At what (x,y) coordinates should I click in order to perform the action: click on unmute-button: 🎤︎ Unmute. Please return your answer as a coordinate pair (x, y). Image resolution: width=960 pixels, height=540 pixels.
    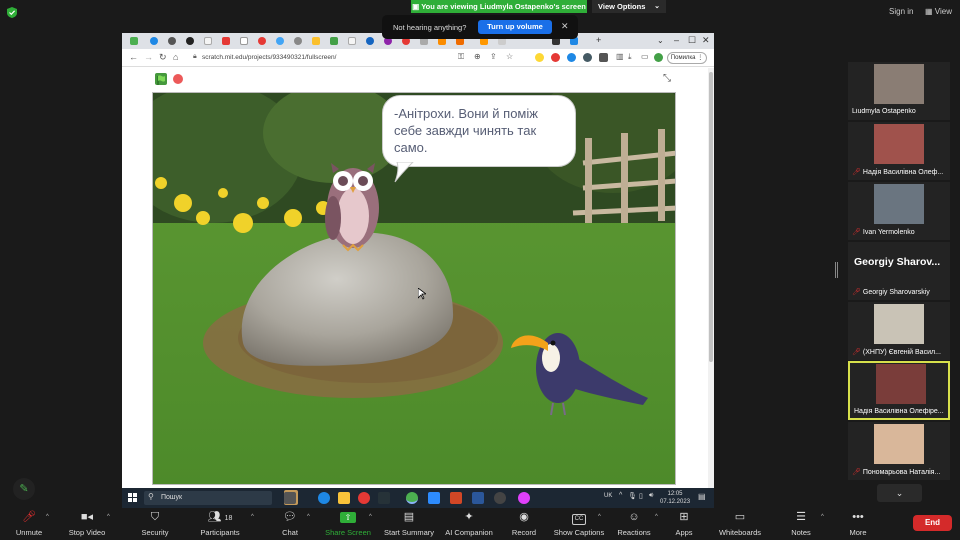
    Looking at the image, I should click on (29, 525).